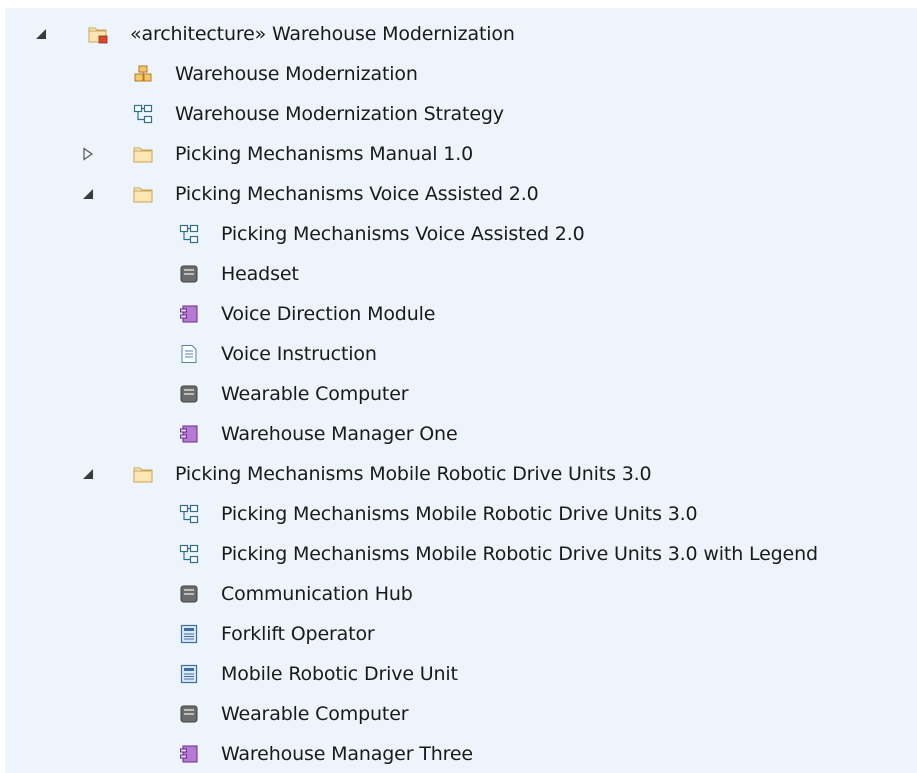 The width and height of the screenshot is (917, 773). Describe the element at coordinates (339, 434) in the screenshot. I see `tree-node-label: Warehouse Manager One` at that location.